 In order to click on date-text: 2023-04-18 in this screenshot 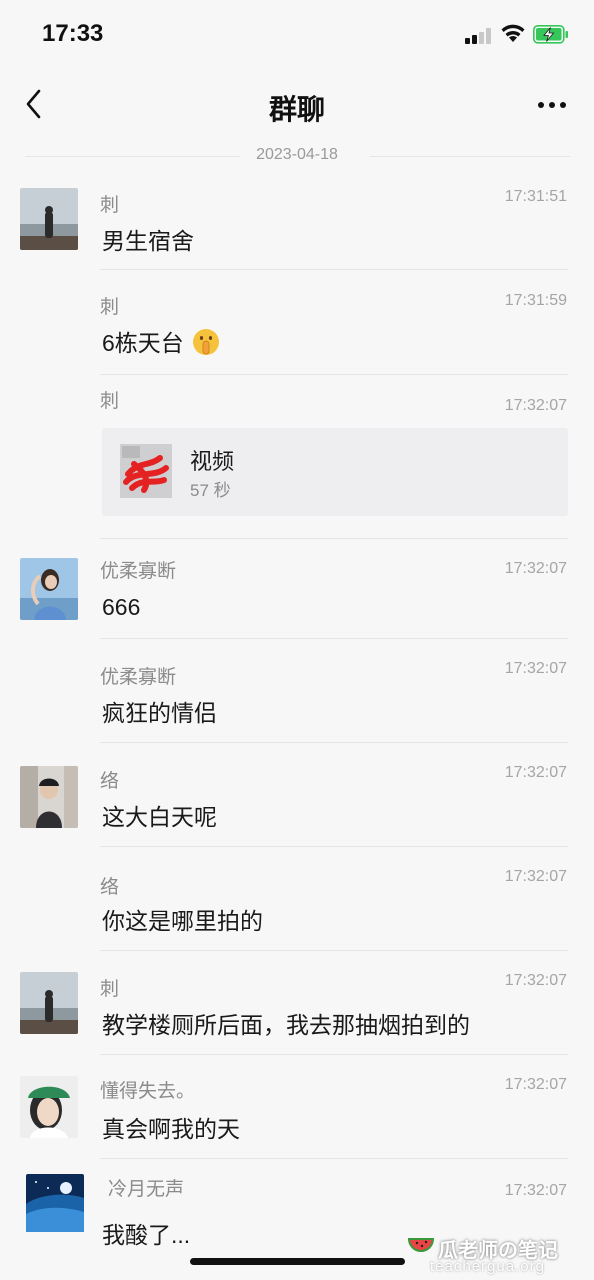, I will do `click(297, 154)`.